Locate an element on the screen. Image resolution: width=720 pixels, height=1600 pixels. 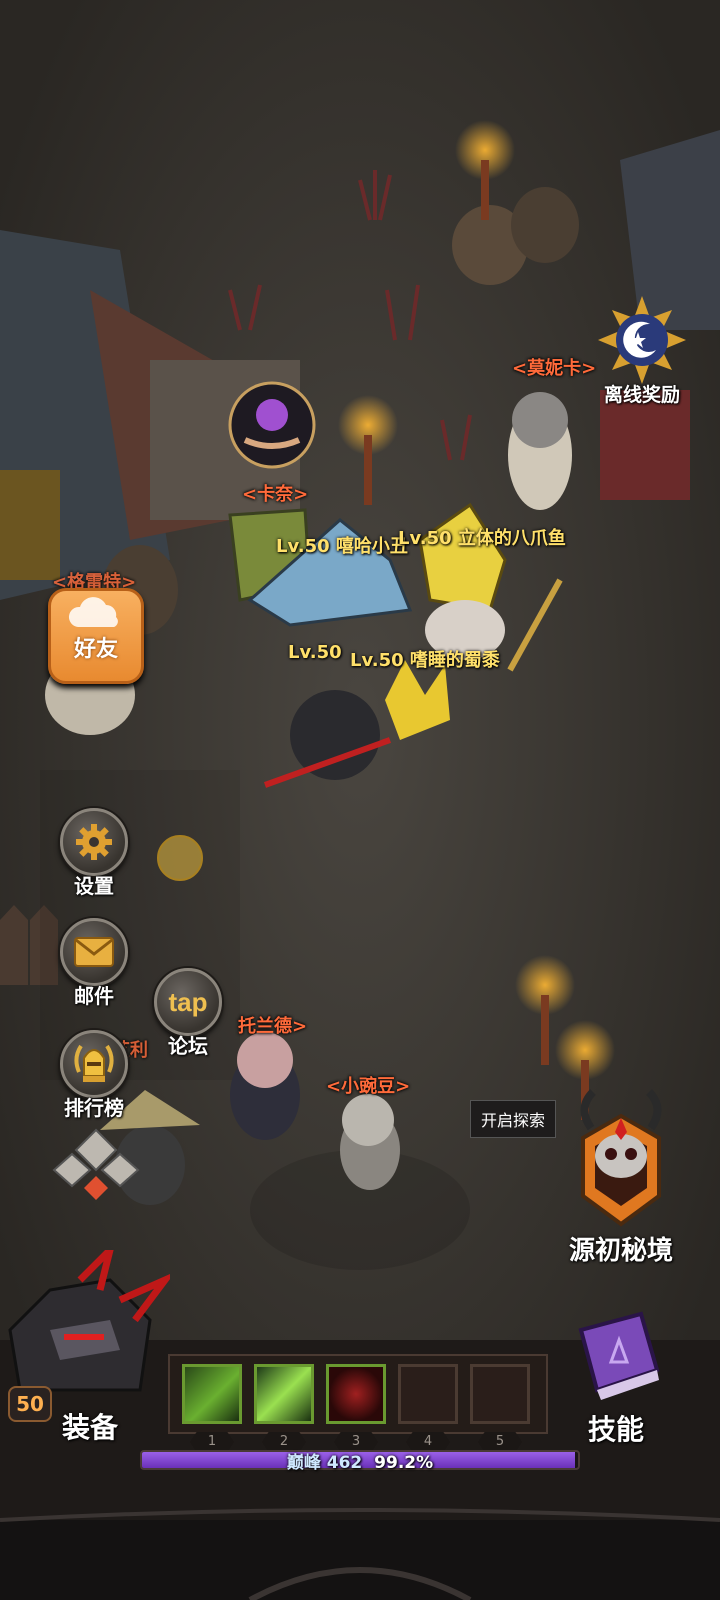
npc-name-toland: 托兰德> is located at coordinates (273, 1026).